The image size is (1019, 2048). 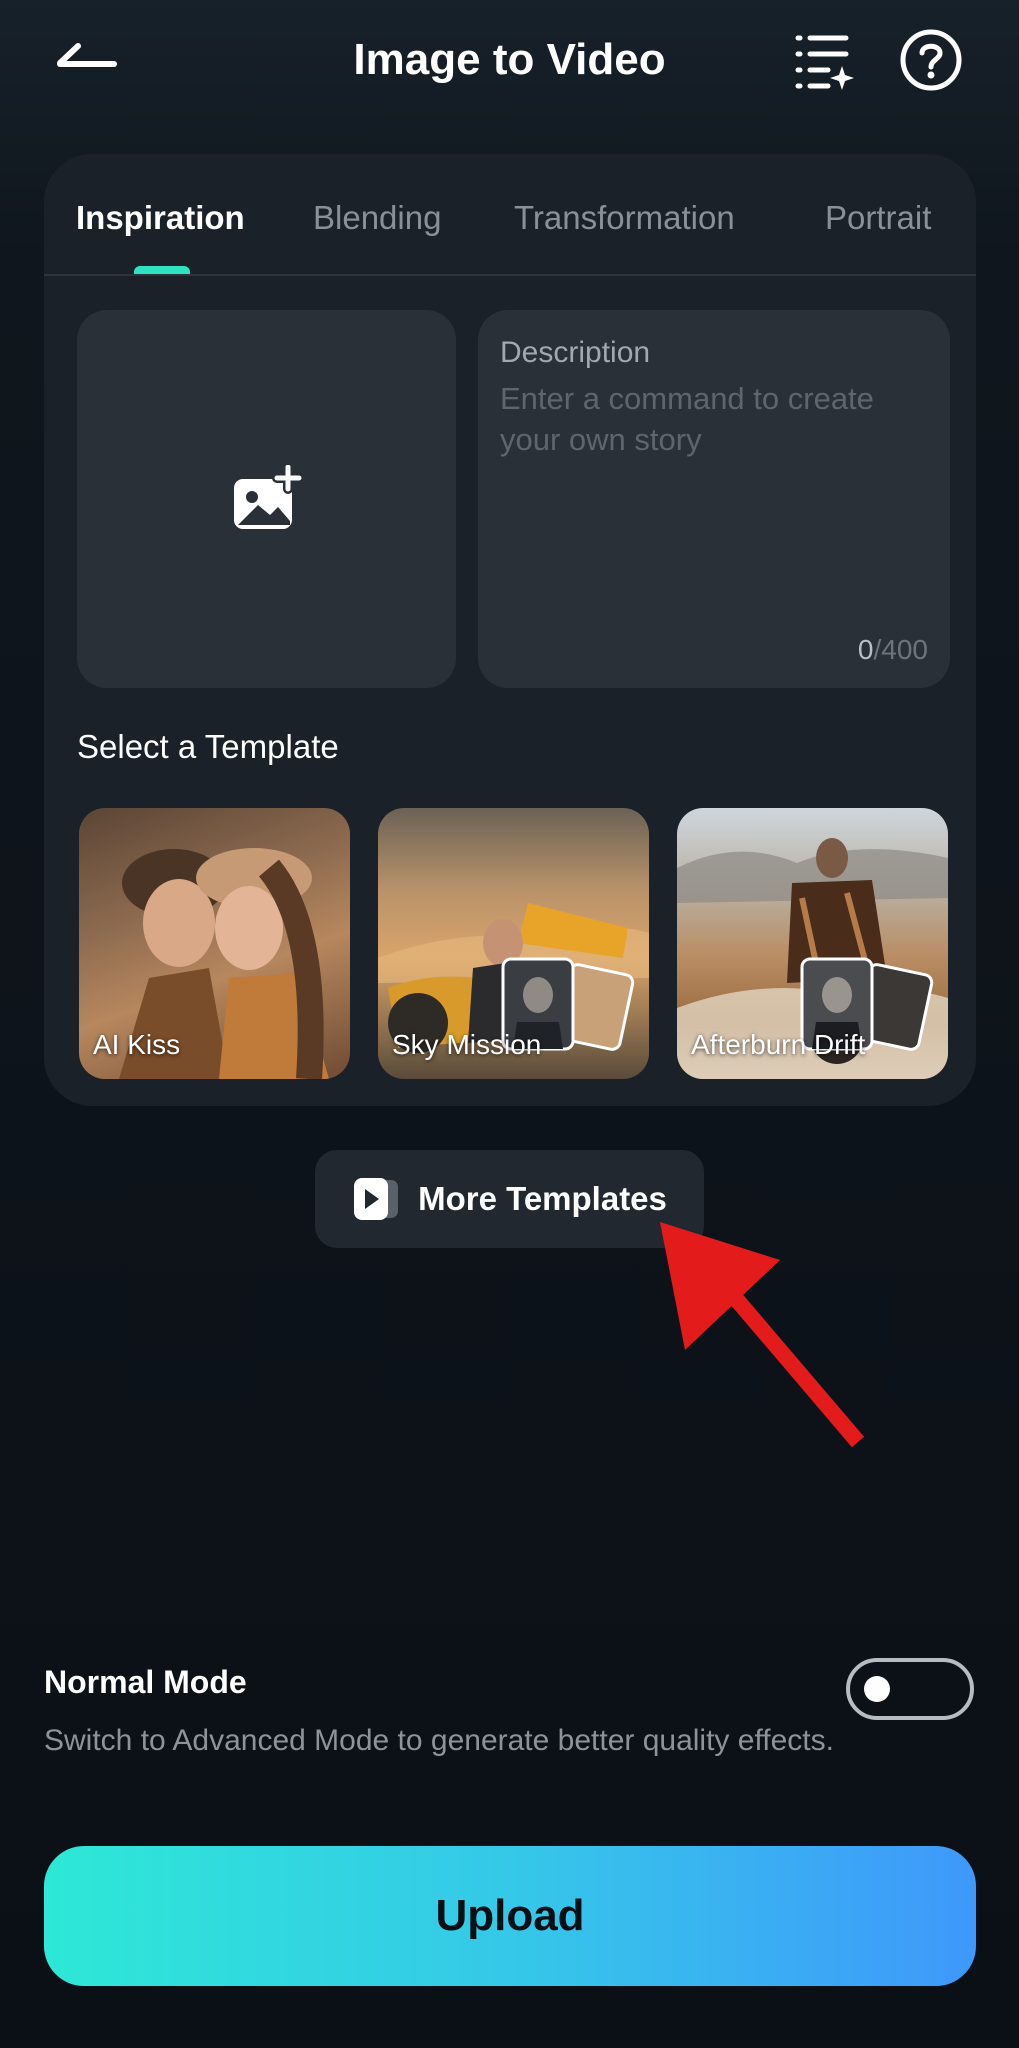 I want to click on upload-button: Upload, so click(x=510, y=1916).